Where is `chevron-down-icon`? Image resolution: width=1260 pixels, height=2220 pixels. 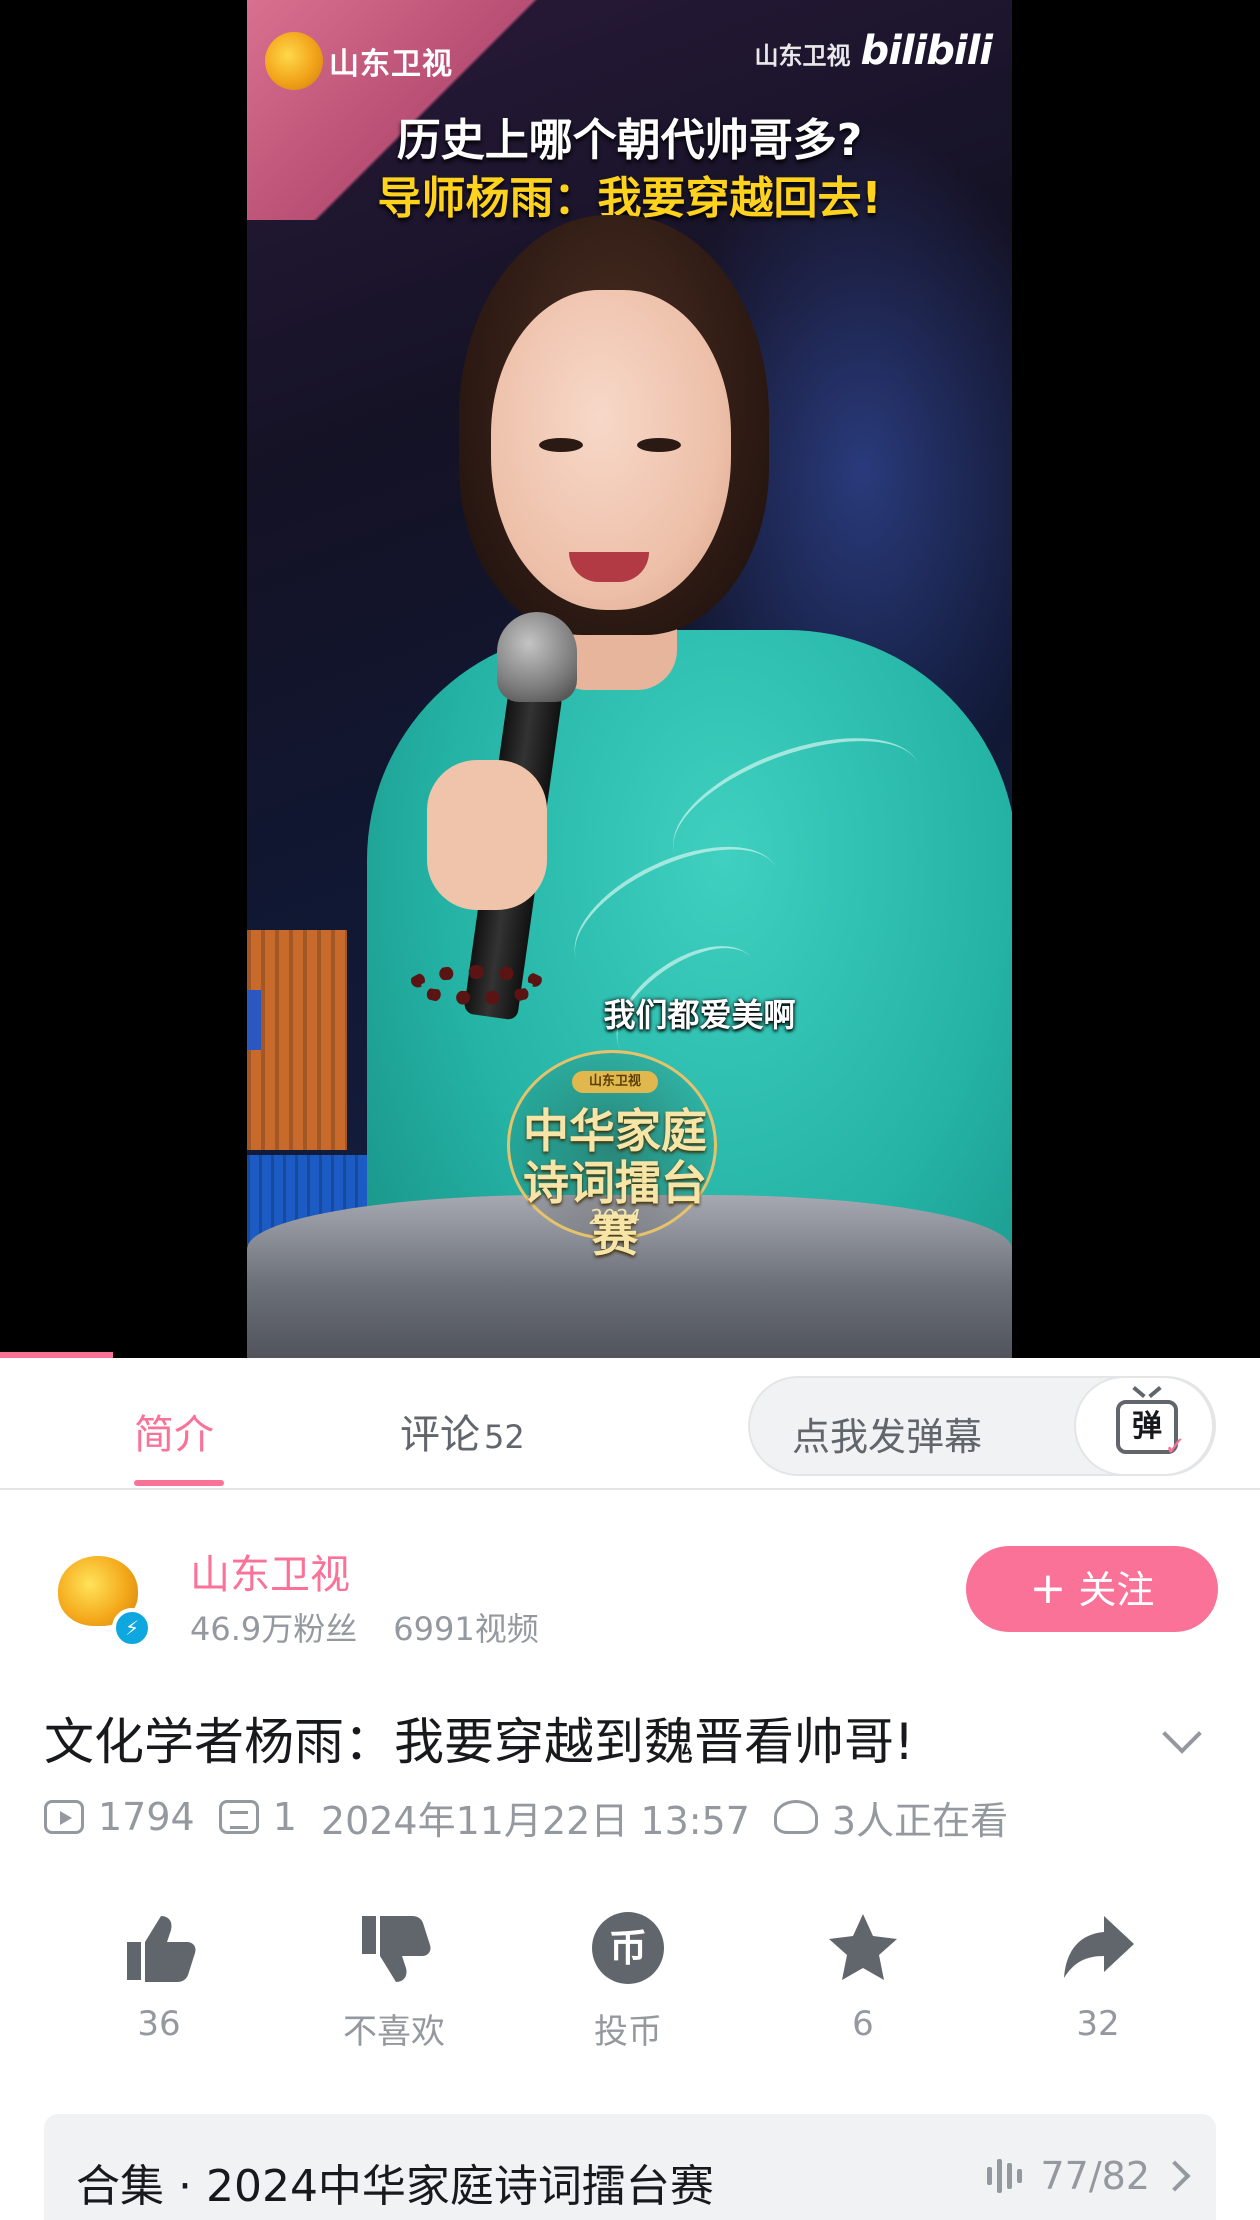
chevron-down-icon is located at coordinates (1182, 1734).